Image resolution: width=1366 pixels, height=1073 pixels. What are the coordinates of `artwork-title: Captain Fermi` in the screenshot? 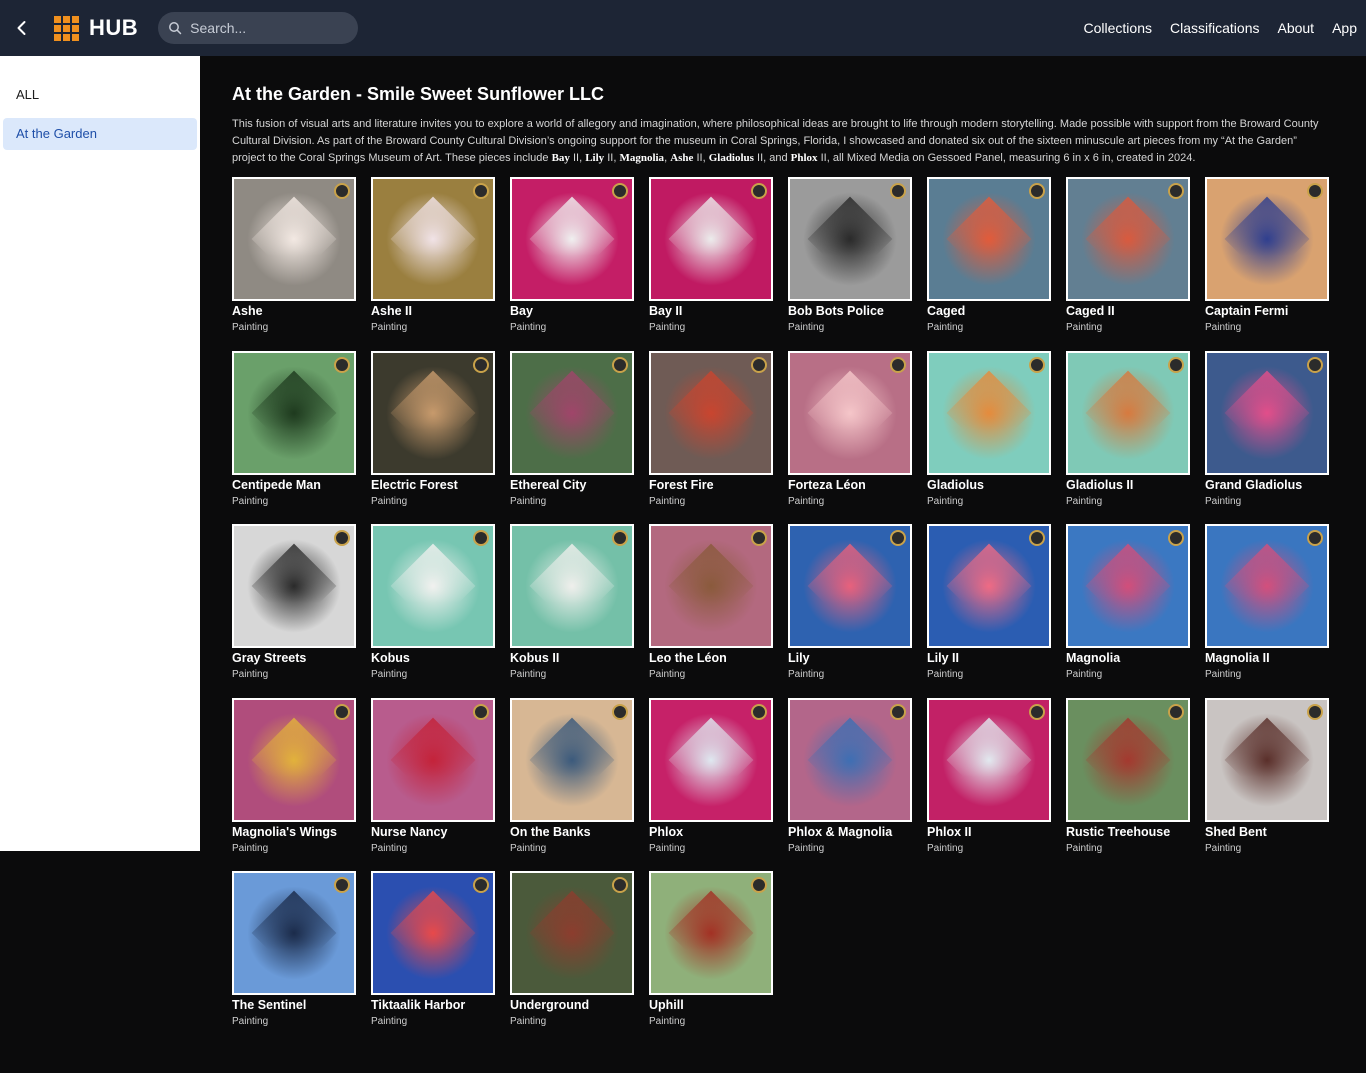 It's located at (1267, 311).